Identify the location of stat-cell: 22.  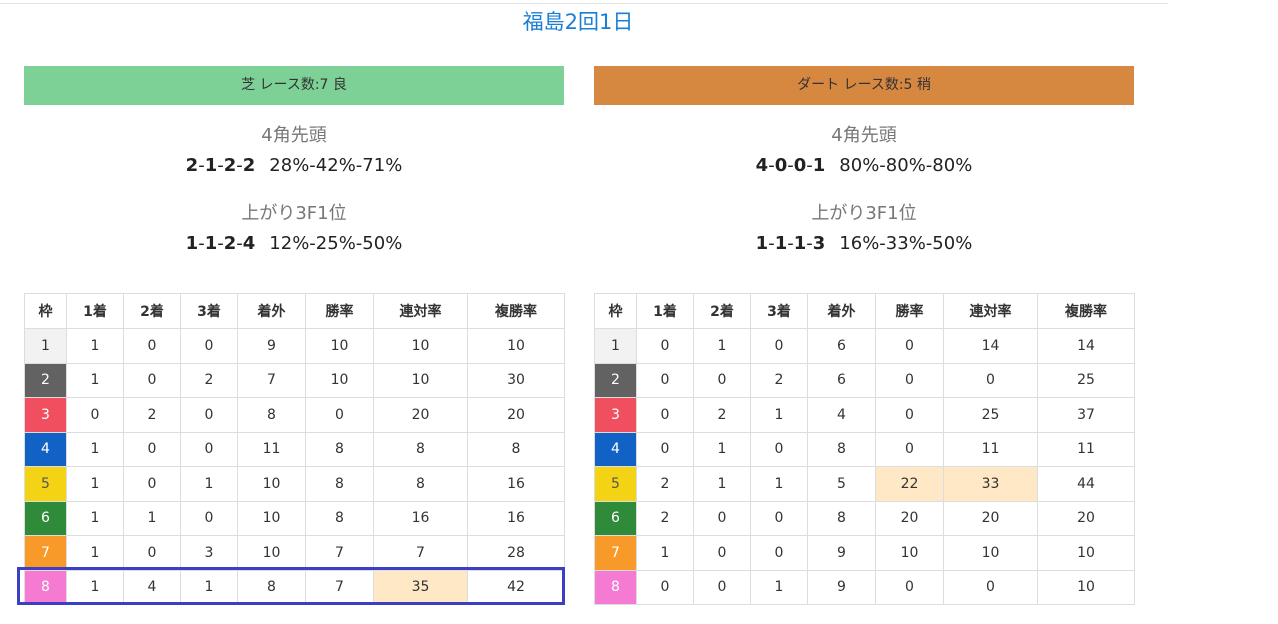
(909, 484).